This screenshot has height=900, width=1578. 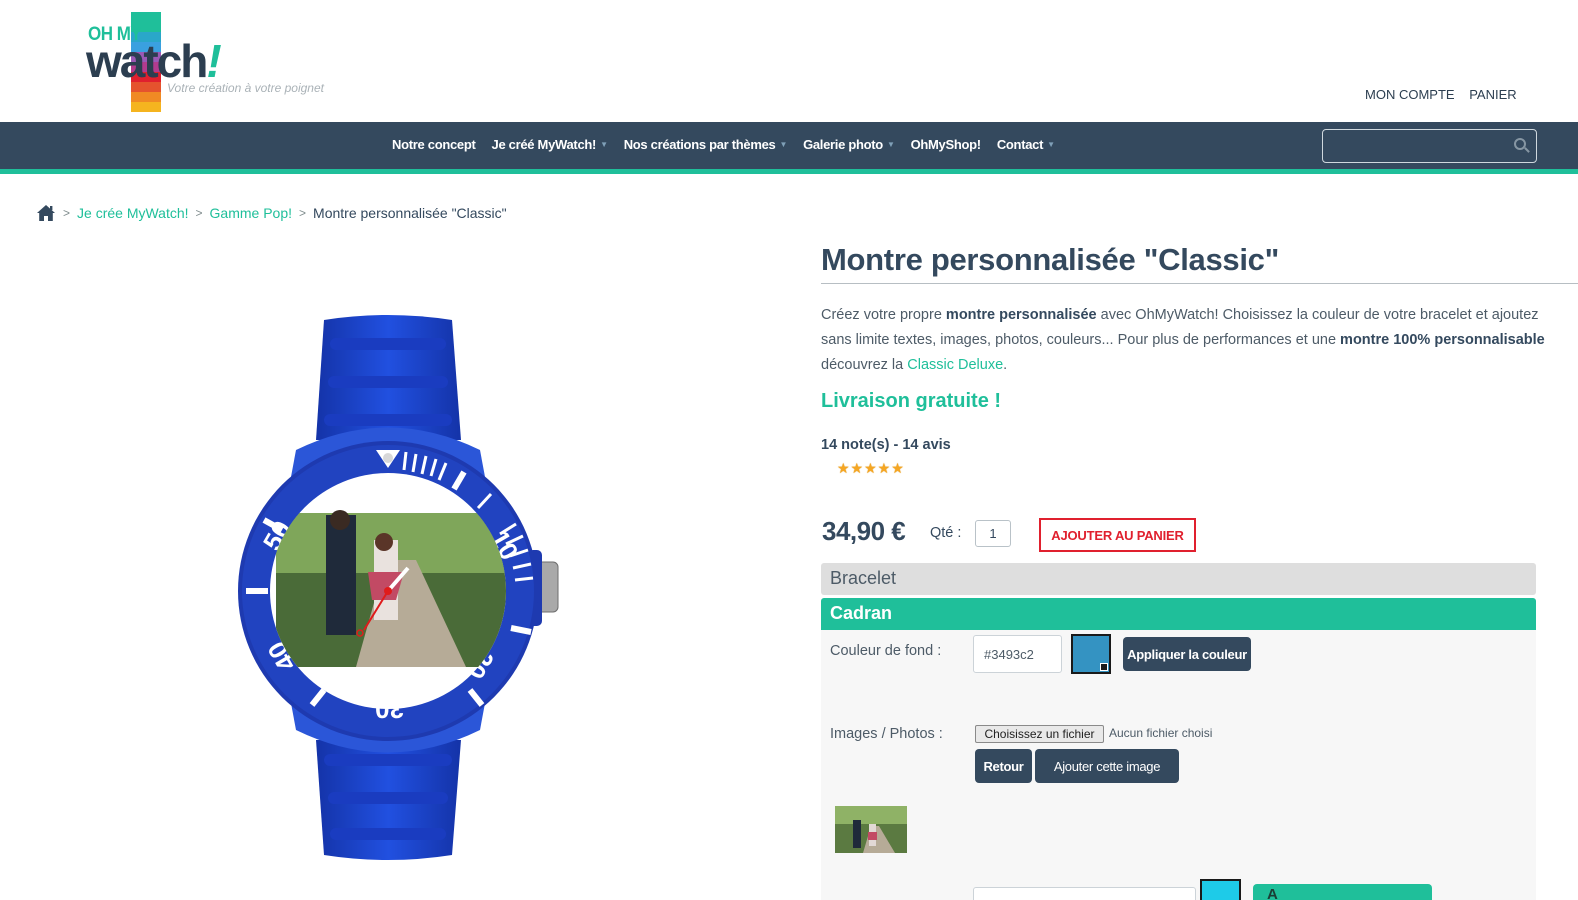 I want to click on uploaded-photo-thumbnail-image, so click(x=871, y=829).